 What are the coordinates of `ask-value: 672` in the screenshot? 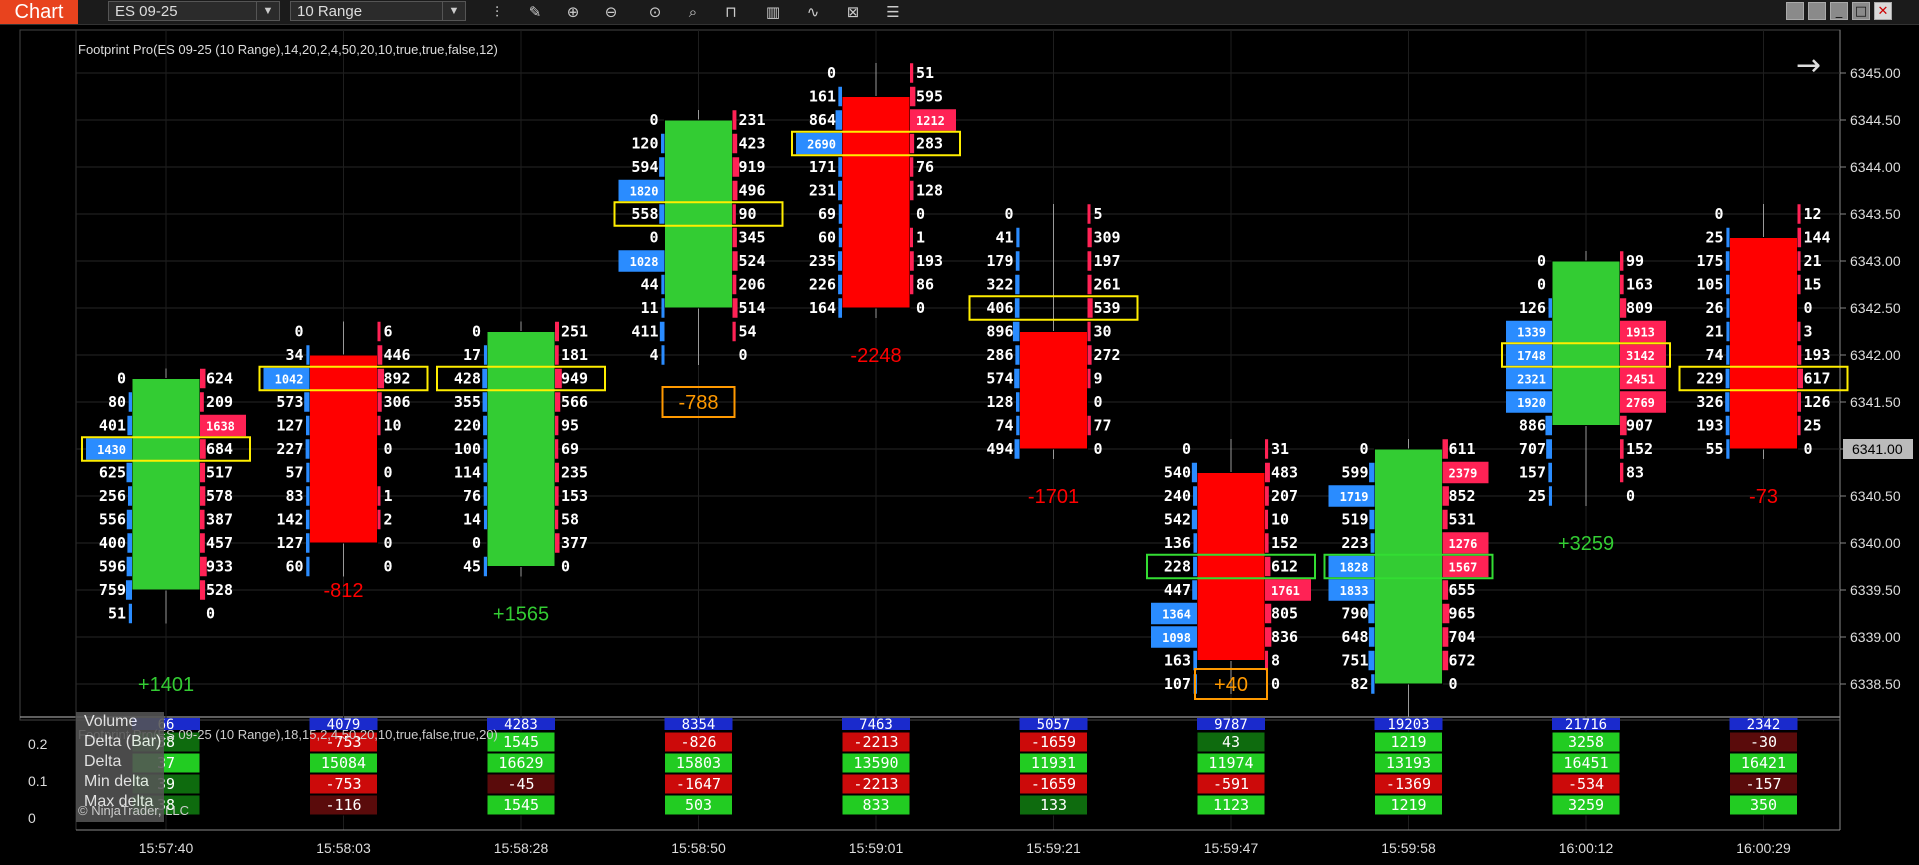 It's located at (1462, 661).